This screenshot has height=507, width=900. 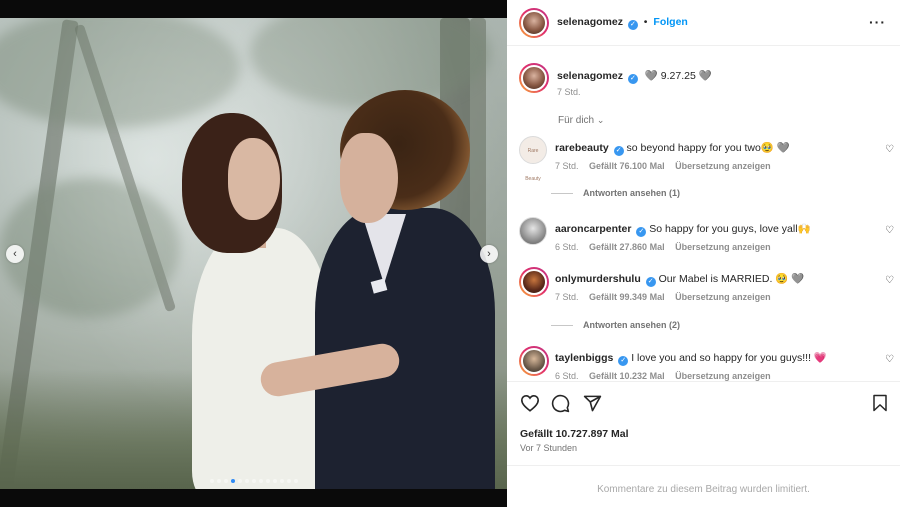 What do you see at coordinates (880, 405) in the screenshot?
I see `bookmark-icon` at bounding box center [880, 405].